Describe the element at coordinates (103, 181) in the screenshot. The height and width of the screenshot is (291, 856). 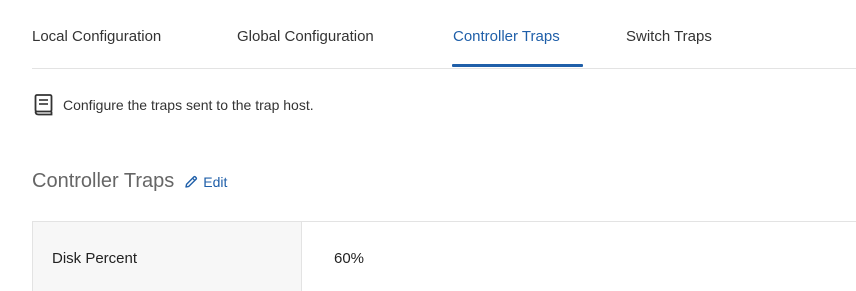
I see `section-title: Controller Traps` at that location.